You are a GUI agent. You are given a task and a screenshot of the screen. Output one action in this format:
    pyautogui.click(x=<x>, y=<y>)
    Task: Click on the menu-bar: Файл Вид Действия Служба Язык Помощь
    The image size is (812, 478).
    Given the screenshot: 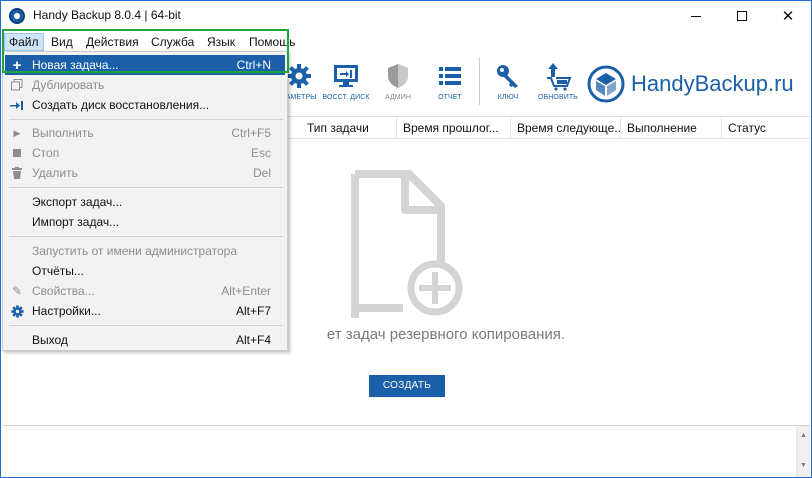 What is the action you would take?
    pyautogui.click(x=406, y=41)
    